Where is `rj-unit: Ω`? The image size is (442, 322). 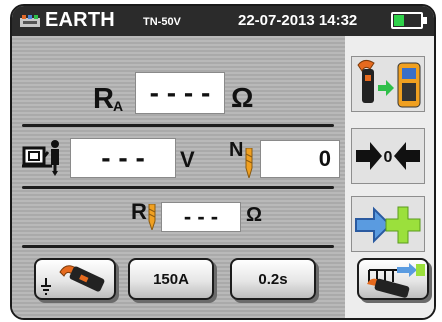 rj-unit: Ω is located at coordinates (254, 215).